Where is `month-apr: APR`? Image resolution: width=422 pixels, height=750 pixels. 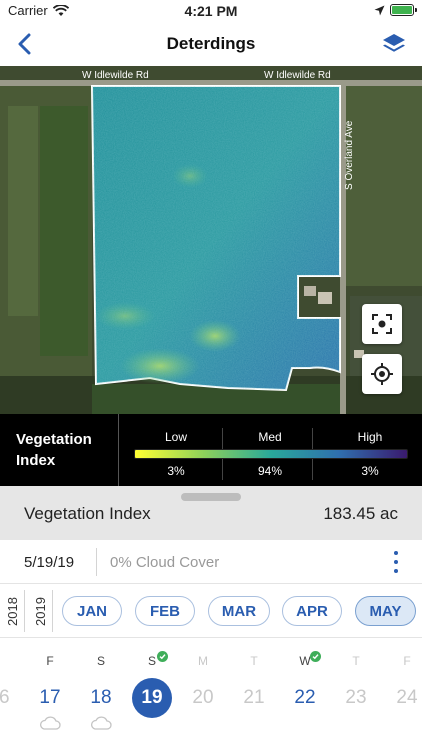
month-apr: APR is located at coordinates (312, 611).